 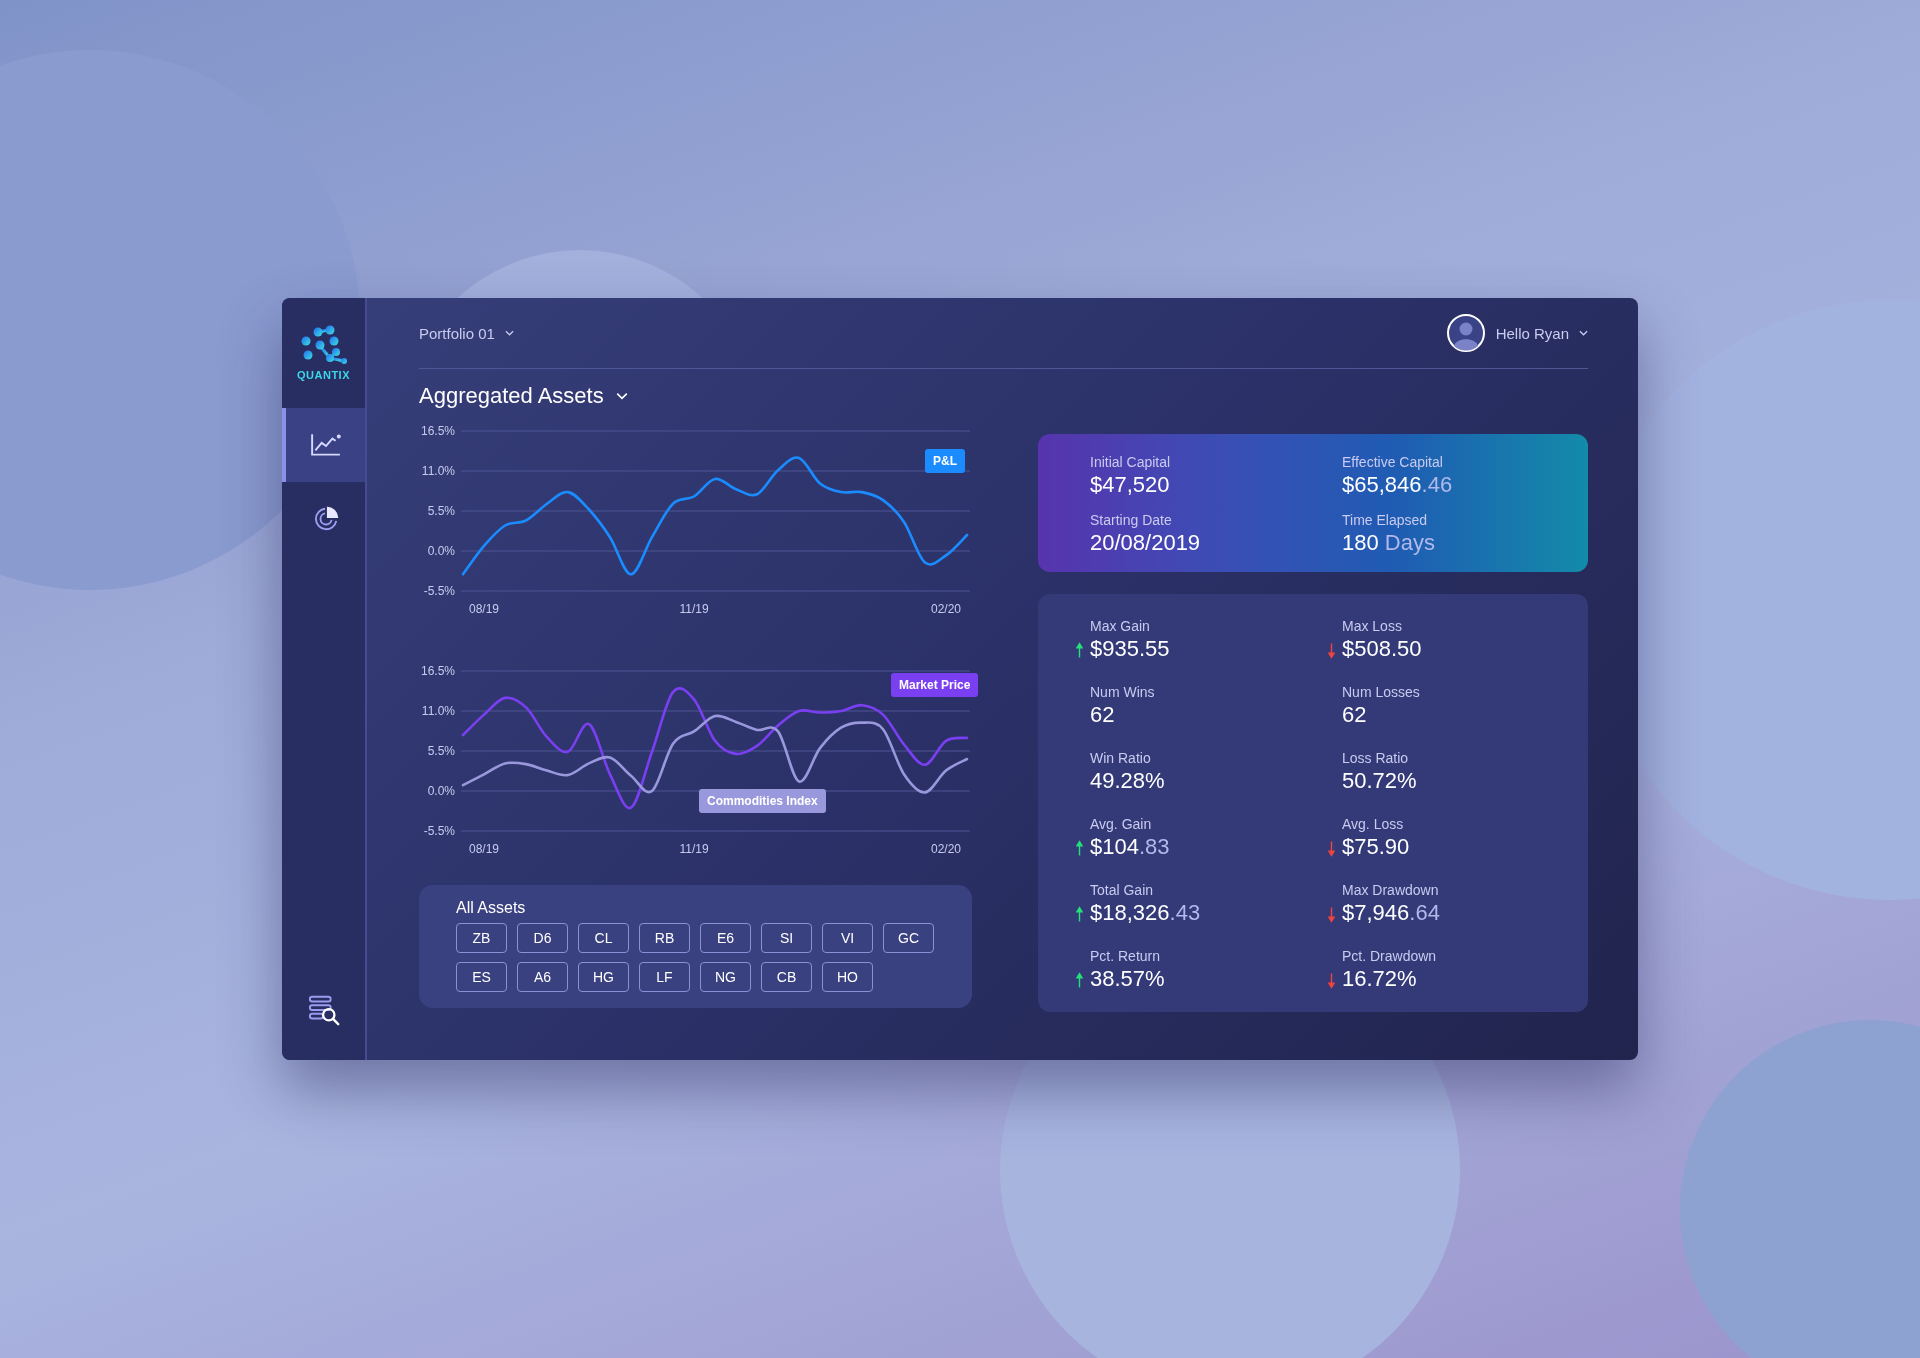 What do you see at coordinates (1127, 979) in the screenshot?
I see `stat-value: 38.57%` at bounding box center [1127, 979].